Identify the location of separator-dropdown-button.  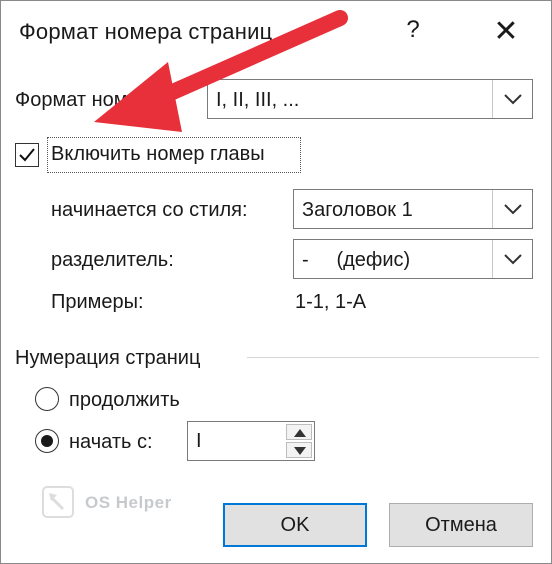
(512, 259).